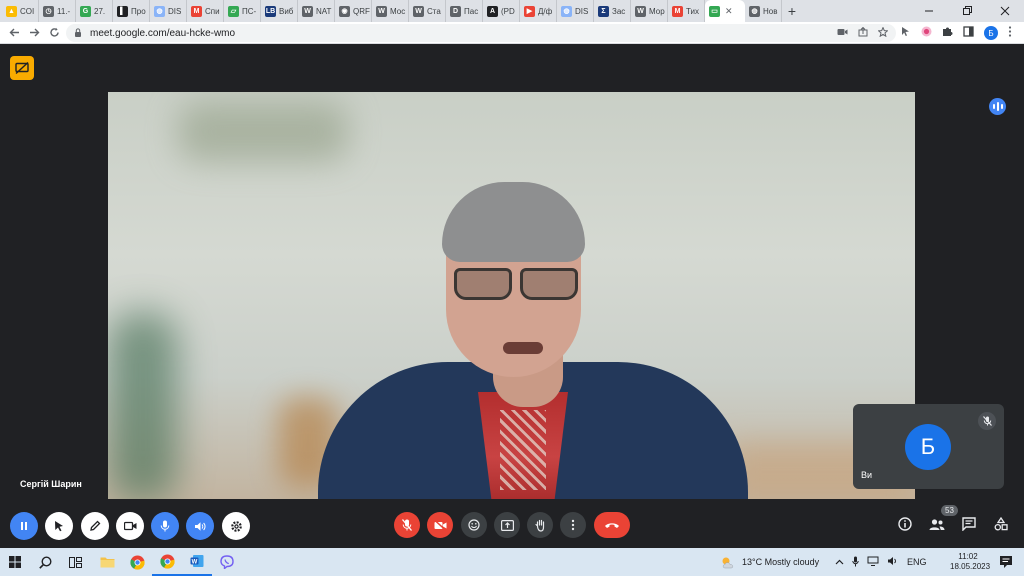 Image resolution: width=1024 pixels, height=576 pixels. I want to click on present-screen-button, so click(507, 525).